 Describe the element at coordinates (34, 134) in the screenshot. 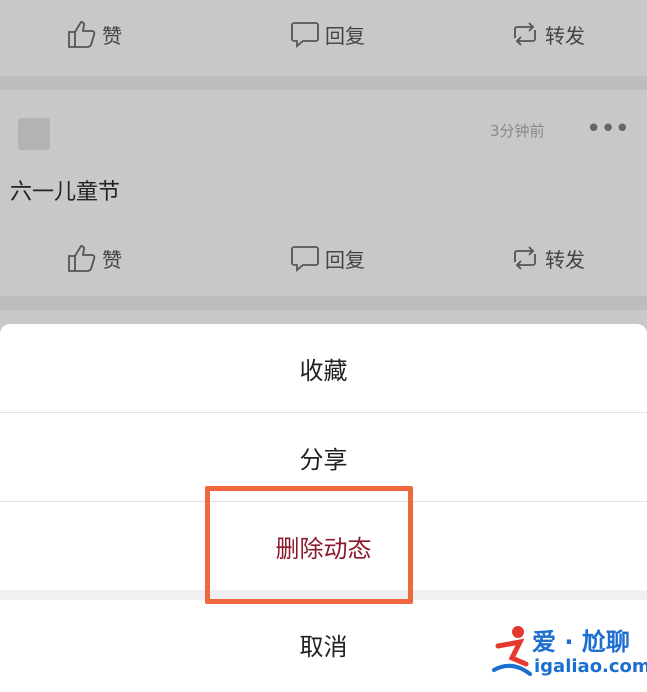

I see `avatar` at that location.